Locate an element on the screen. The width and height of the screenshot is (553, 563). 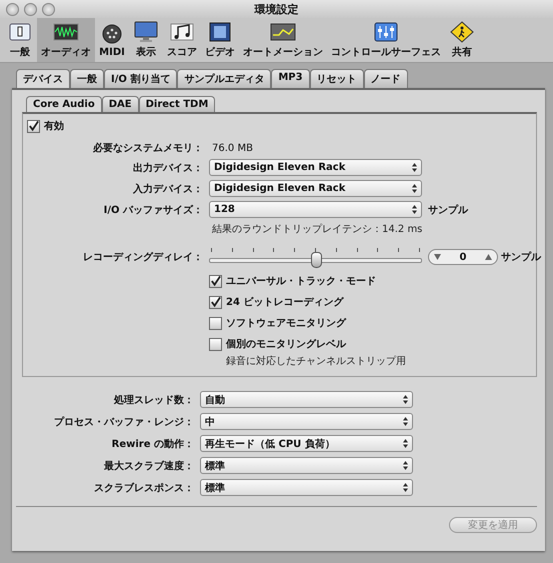
tab: I/O 割り当て is located at coordinates (141, 78).